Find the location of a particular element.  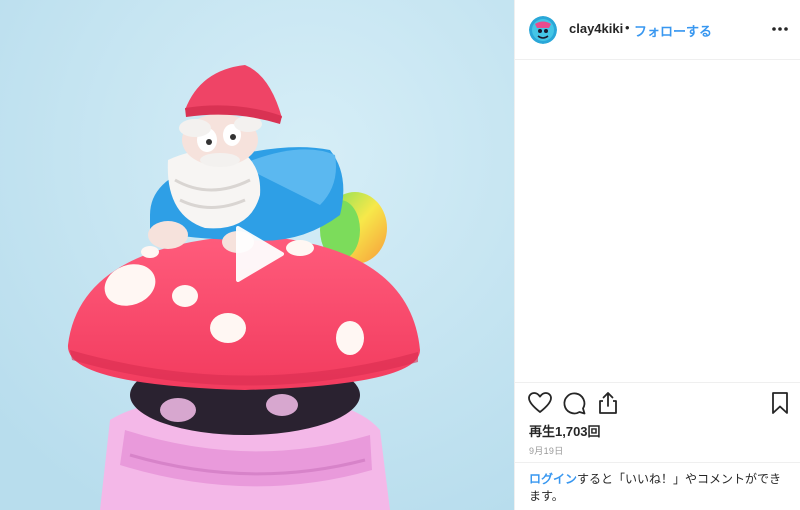

post-date: 9月19日 is located at coordinates (546, 450).